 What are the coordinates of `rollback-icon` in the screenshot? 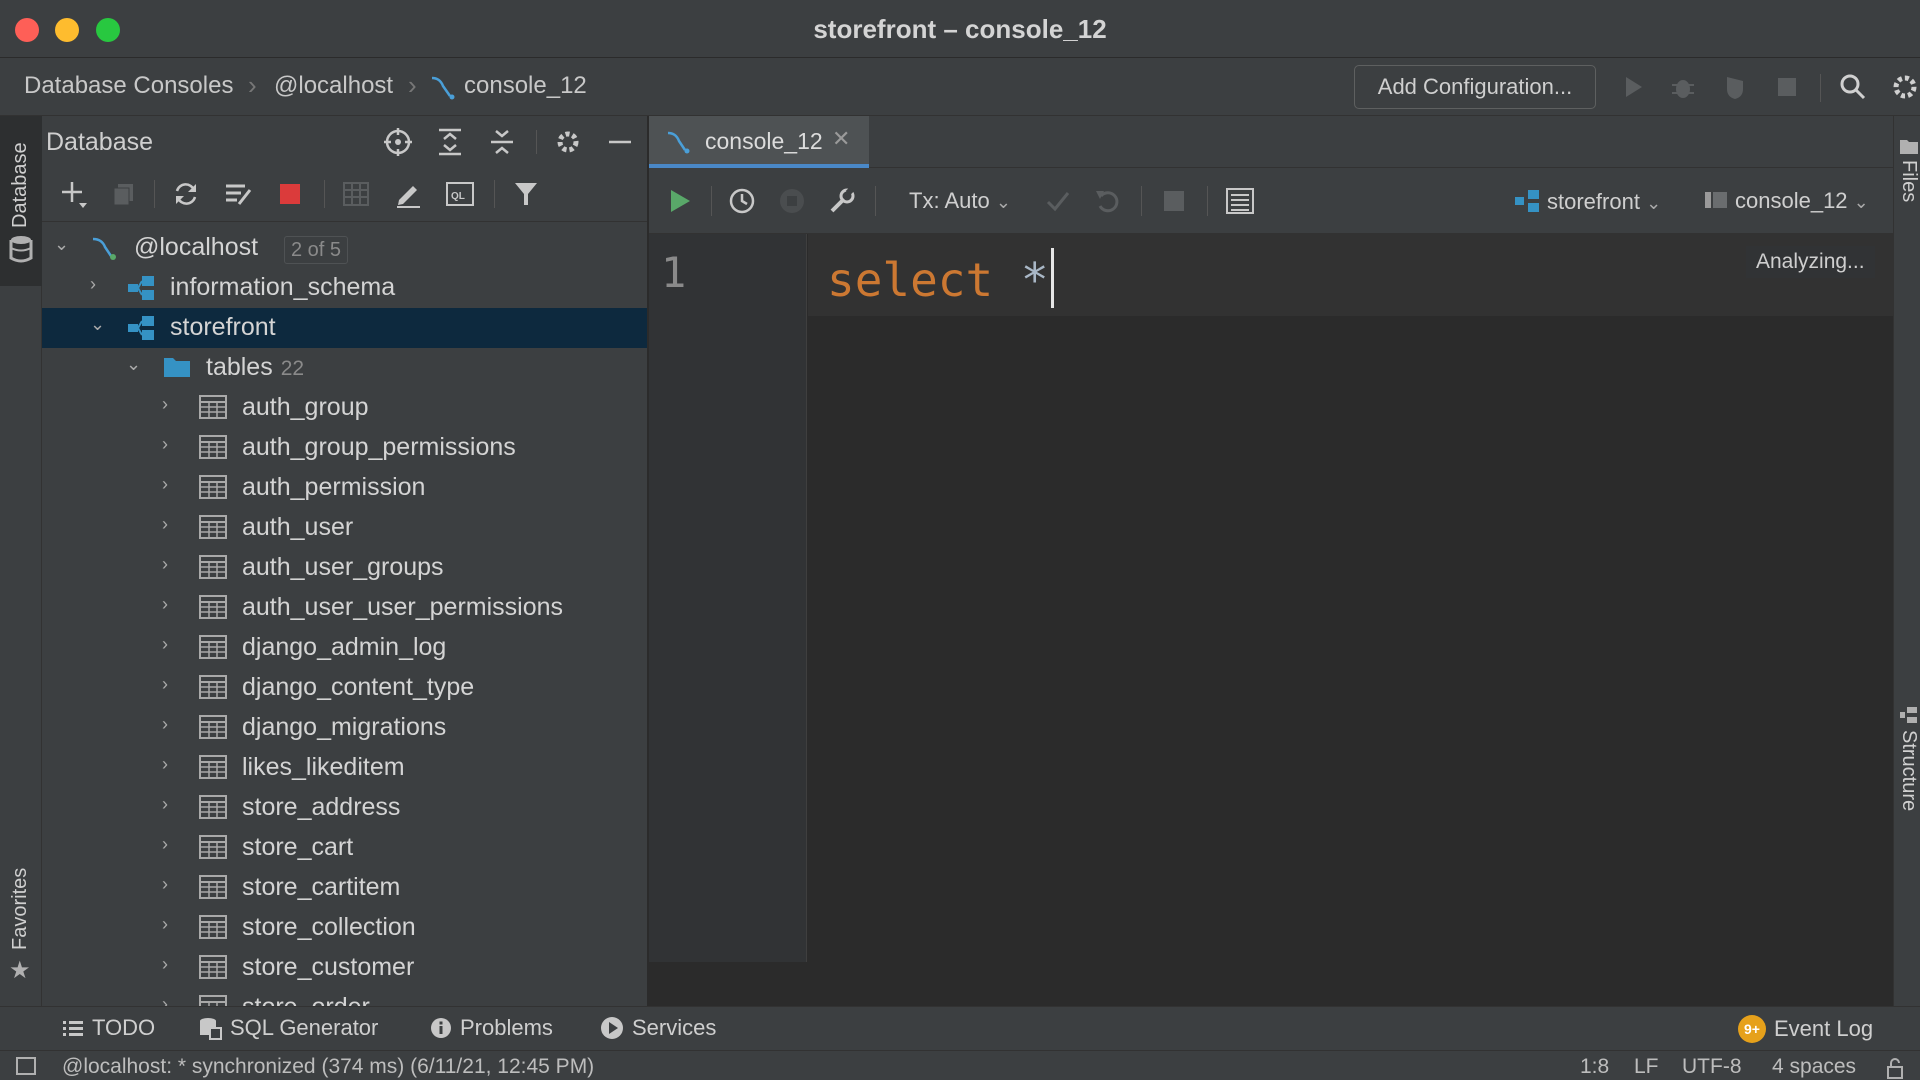 It's located at (1108, 201).